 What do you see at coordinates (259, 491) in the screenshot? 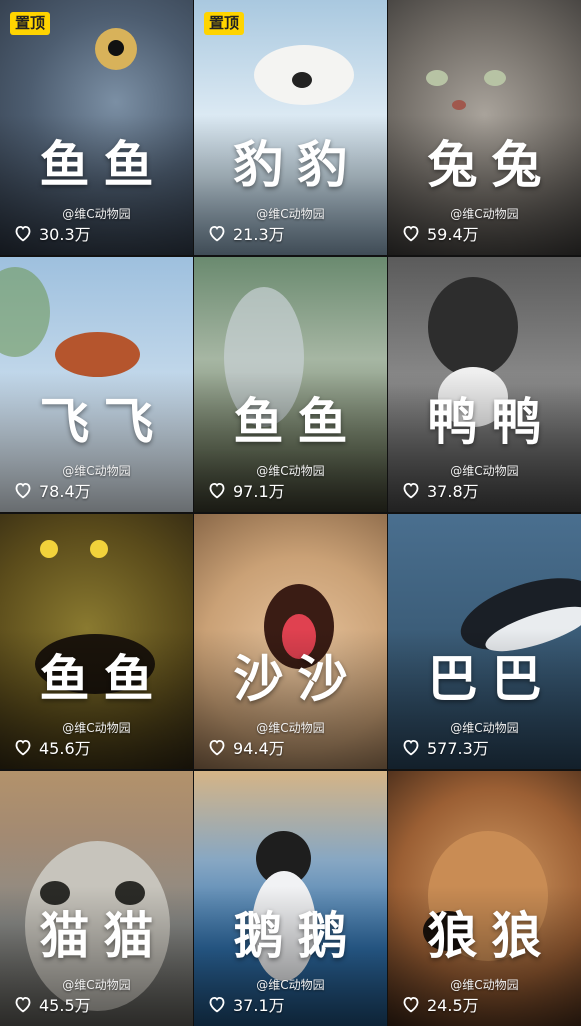
I see `like-count-value: 97.1万` at bounding box center [259, 491].